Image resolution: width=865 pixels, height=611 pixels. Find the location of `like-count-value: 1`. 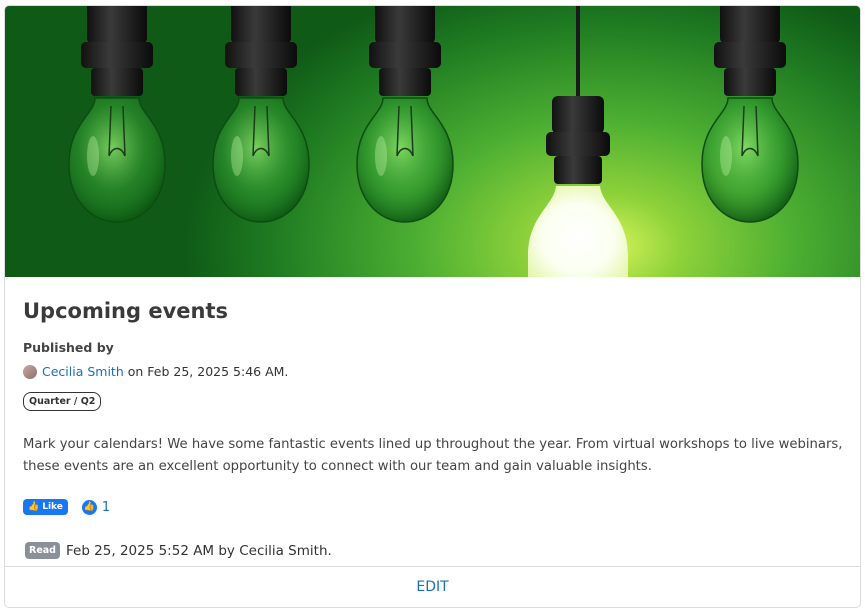

like-count-value: 1 is located at coordinates (106, 507).